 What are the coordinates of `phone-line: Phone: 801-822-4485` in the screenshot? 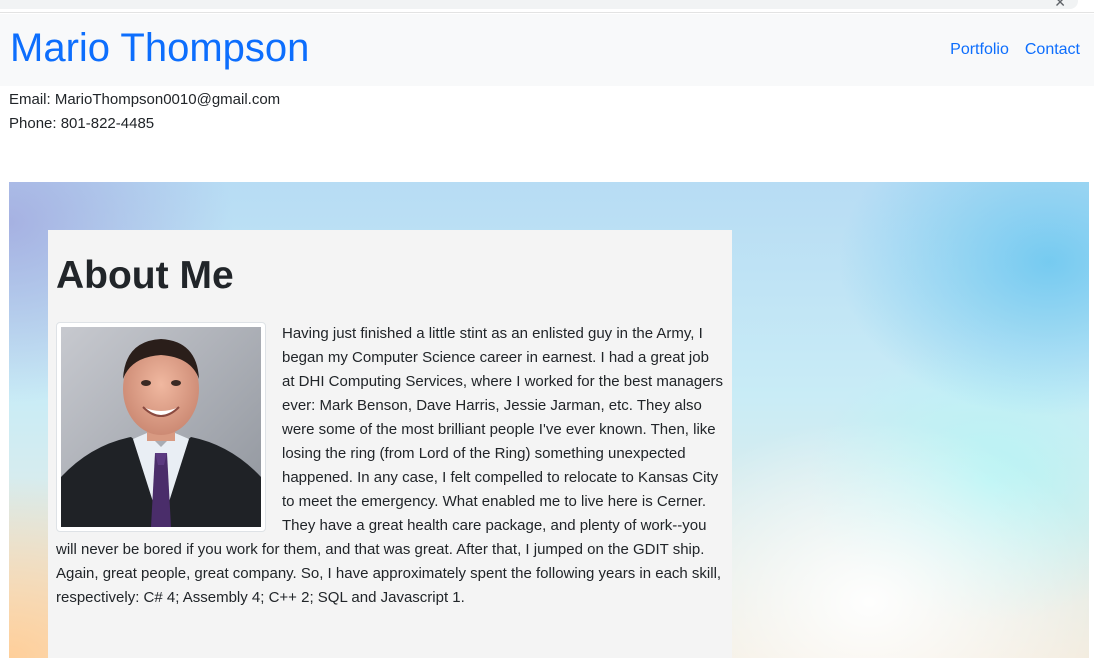 It's located at (82, 123).